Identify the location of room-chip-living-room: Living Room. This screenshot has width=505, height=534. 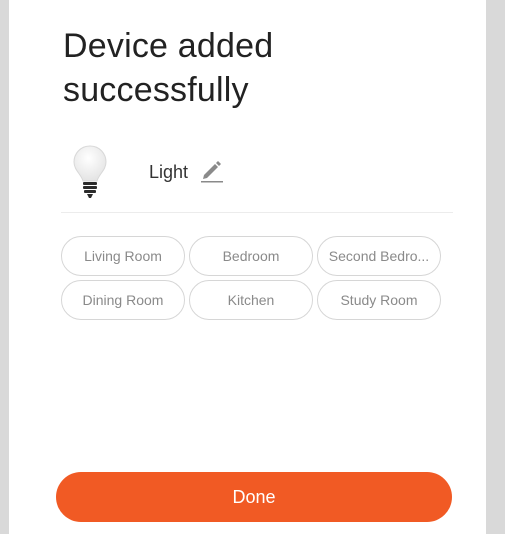
(123, 256).